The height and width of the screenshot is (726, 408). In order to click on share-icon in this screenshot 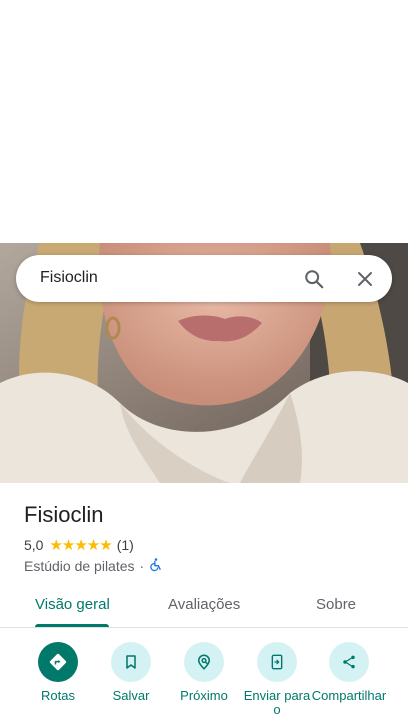, I will do `click(349, 662)`.